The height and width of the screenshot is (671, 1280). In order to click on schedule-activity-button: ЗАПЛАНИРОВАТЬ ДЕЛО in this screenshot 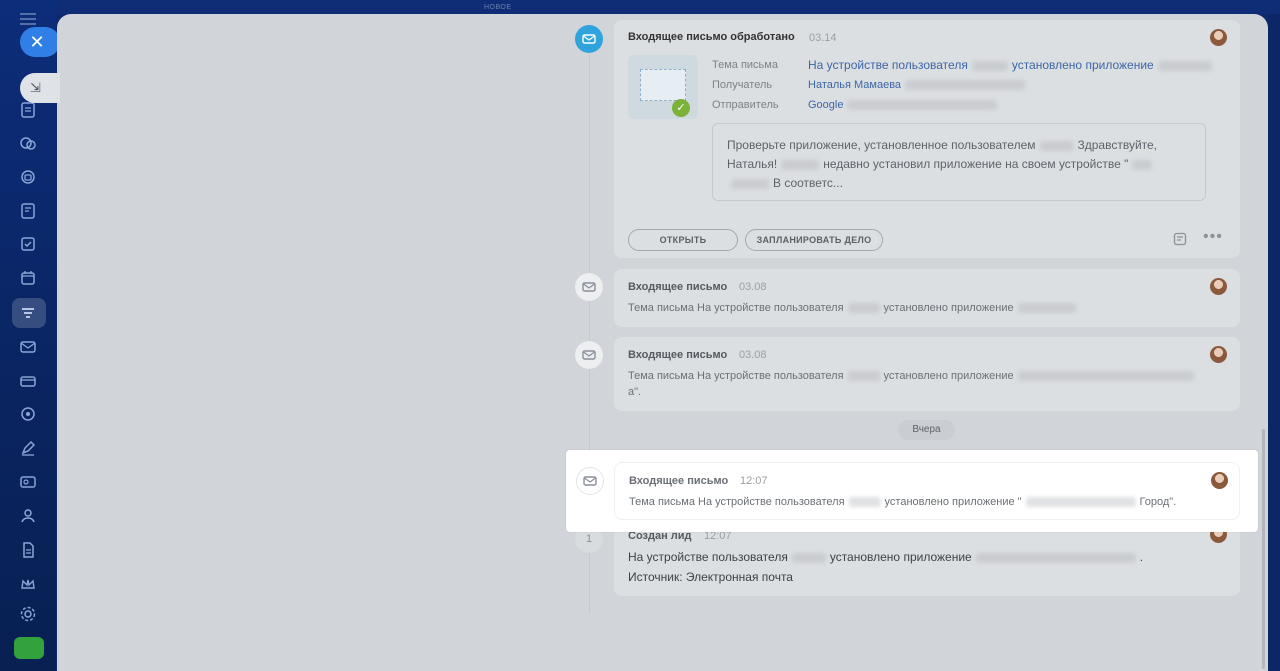, I will do `click(814, 240)`.